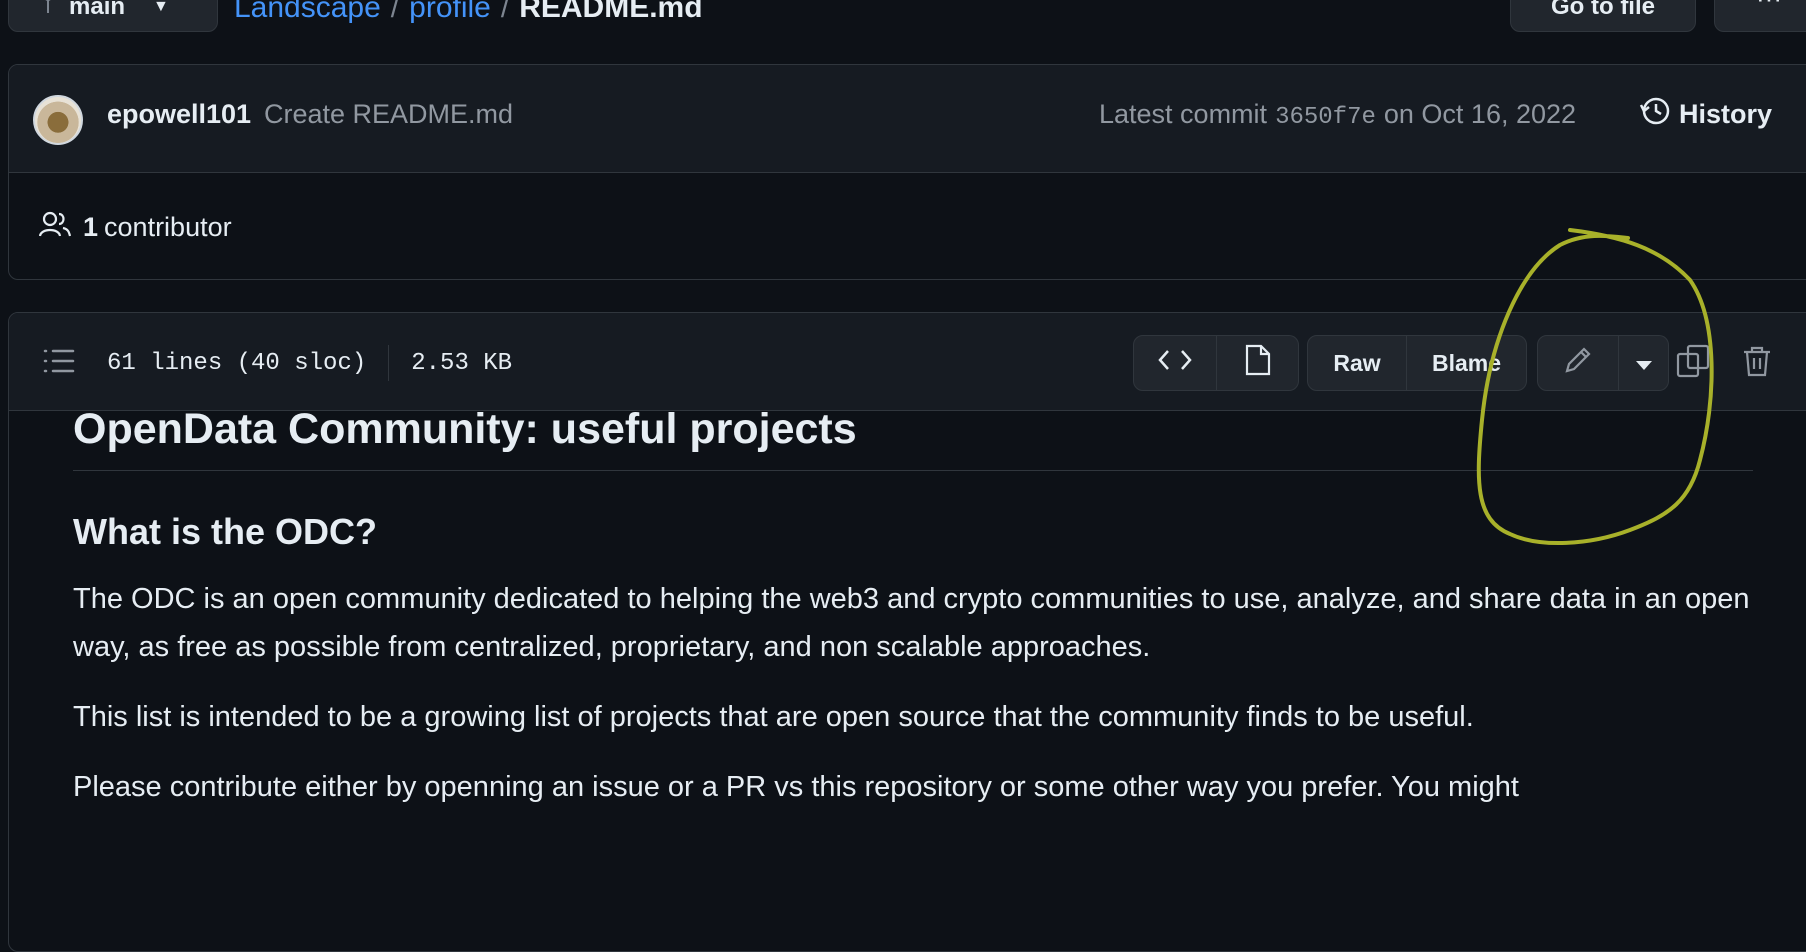  Describe the element at coordinates (307, 12) in the screenshot. I see `breadcrumb-org-link: Landscape` at that location.